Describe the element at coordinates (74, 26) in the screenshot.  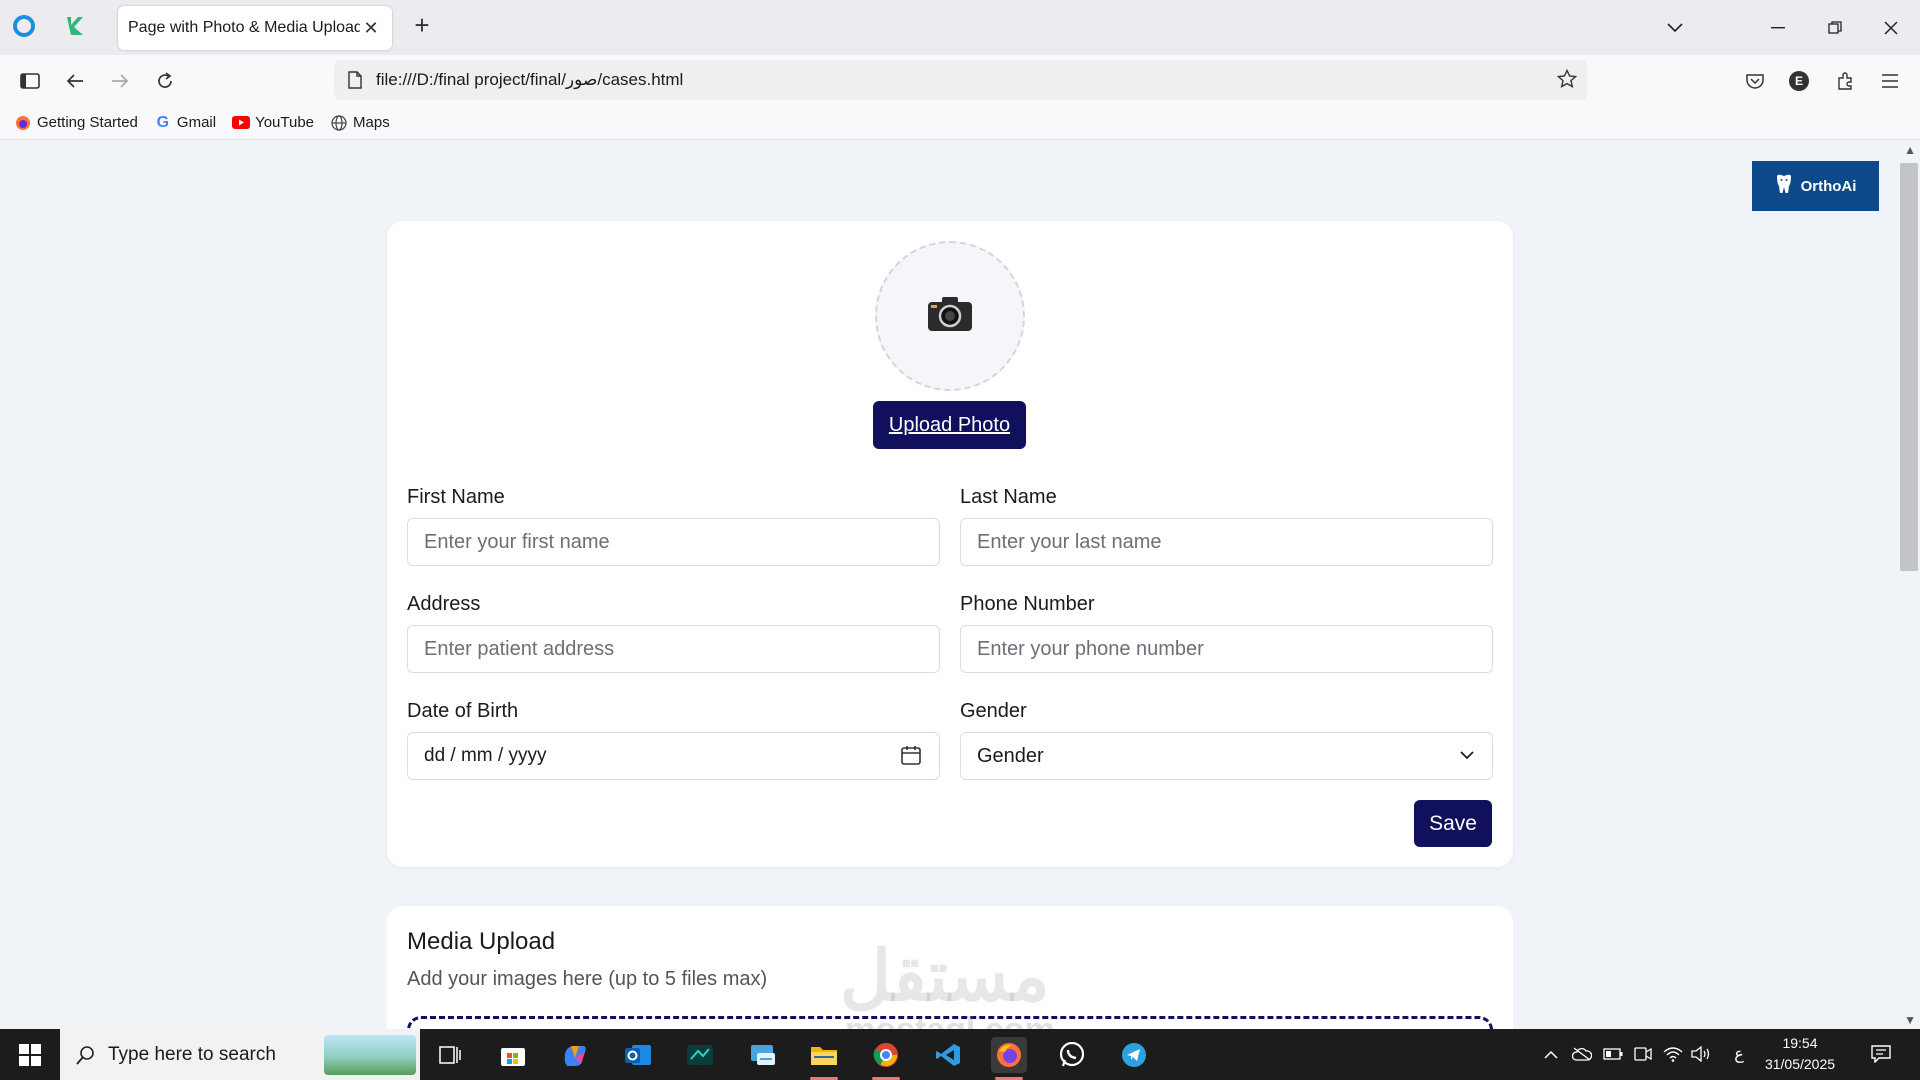
I see `pinned-app-icon` at that location.